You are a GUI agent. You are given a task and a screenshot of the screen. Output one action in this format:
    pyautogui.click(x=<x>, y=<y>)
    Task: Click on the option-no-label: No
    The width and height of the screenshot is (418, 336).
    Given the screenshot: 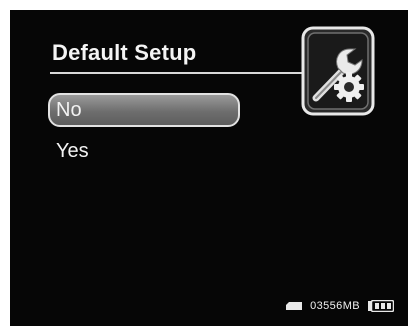 What is the action you would take?
    pyautogui.click(x=69, y=110)
    